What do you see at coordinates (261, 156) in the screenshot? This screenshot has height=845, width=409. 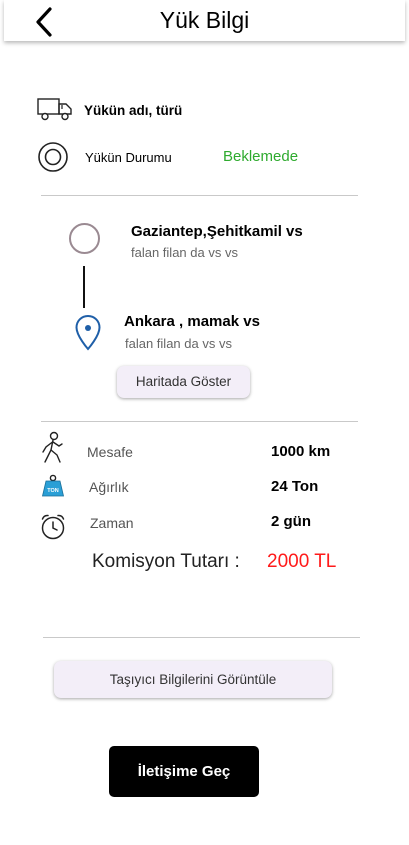 I see `status-badge: Beklemede` at bounding box center [261, 156].